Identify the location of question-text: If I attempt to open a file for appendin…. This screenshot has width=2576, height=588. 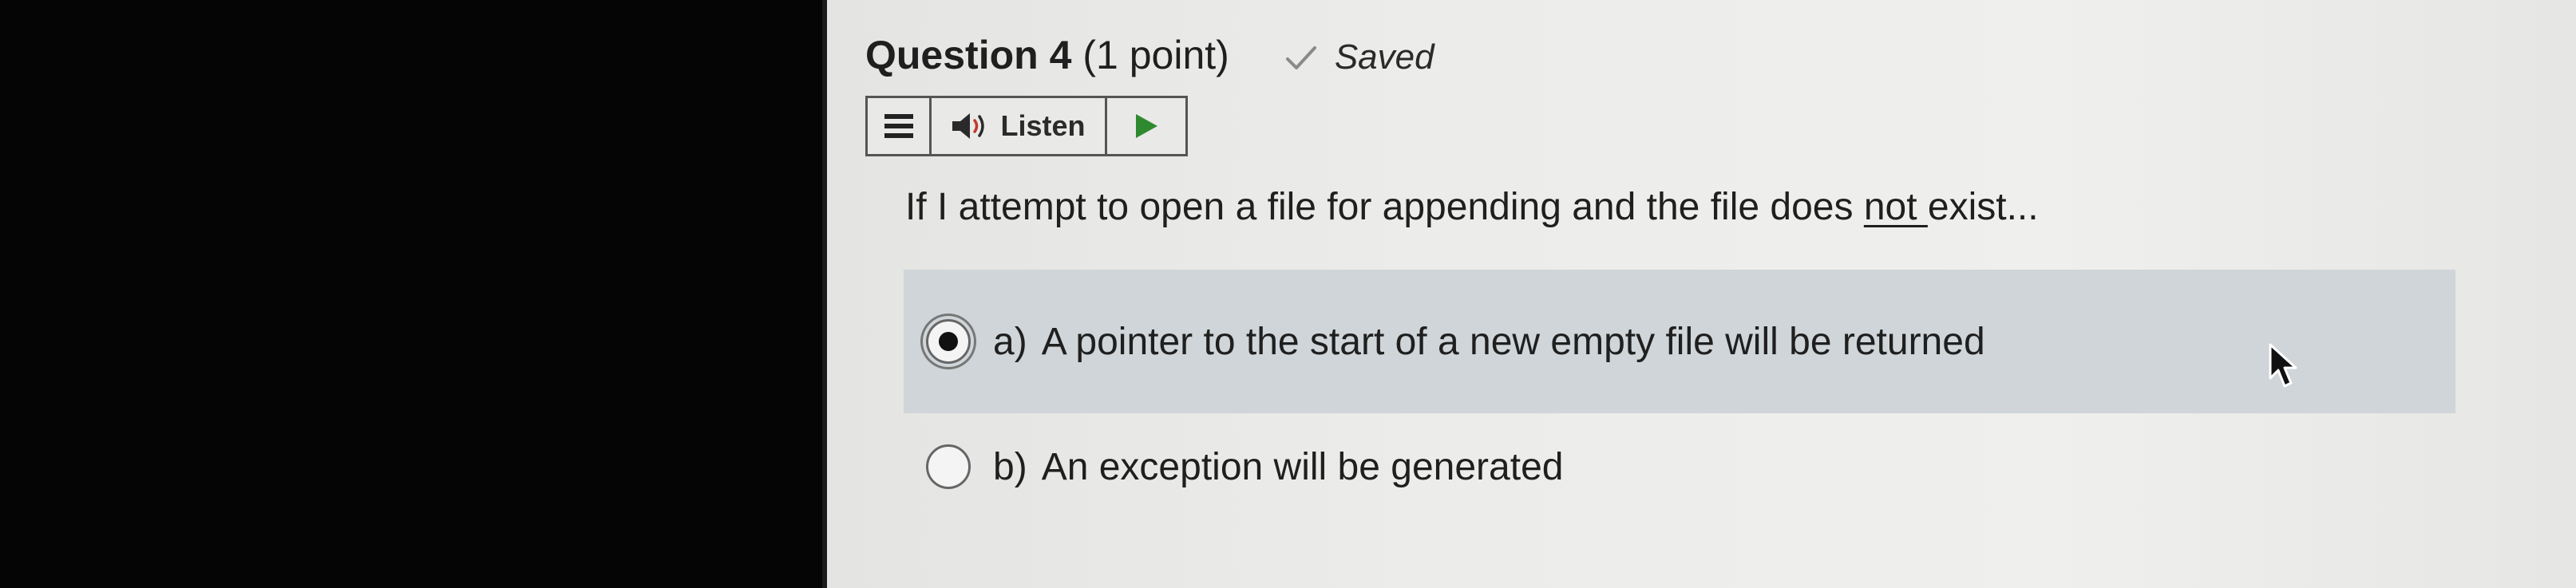
(1472, 207).